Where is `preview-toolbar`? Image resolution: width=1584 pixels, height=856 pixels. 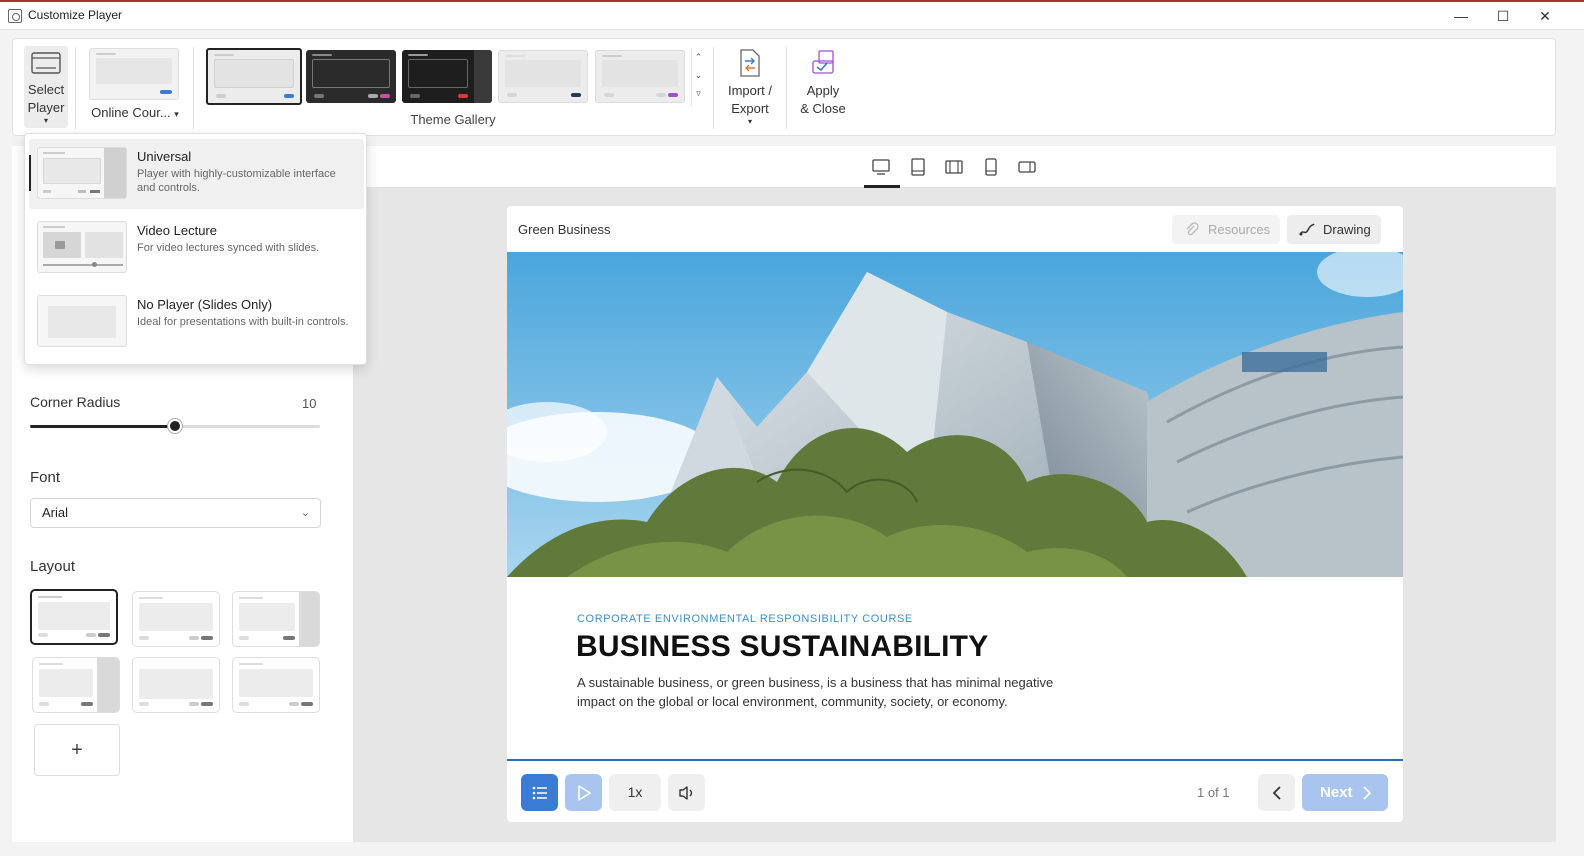
preview-toolbar is located at coordinates (955, 167).